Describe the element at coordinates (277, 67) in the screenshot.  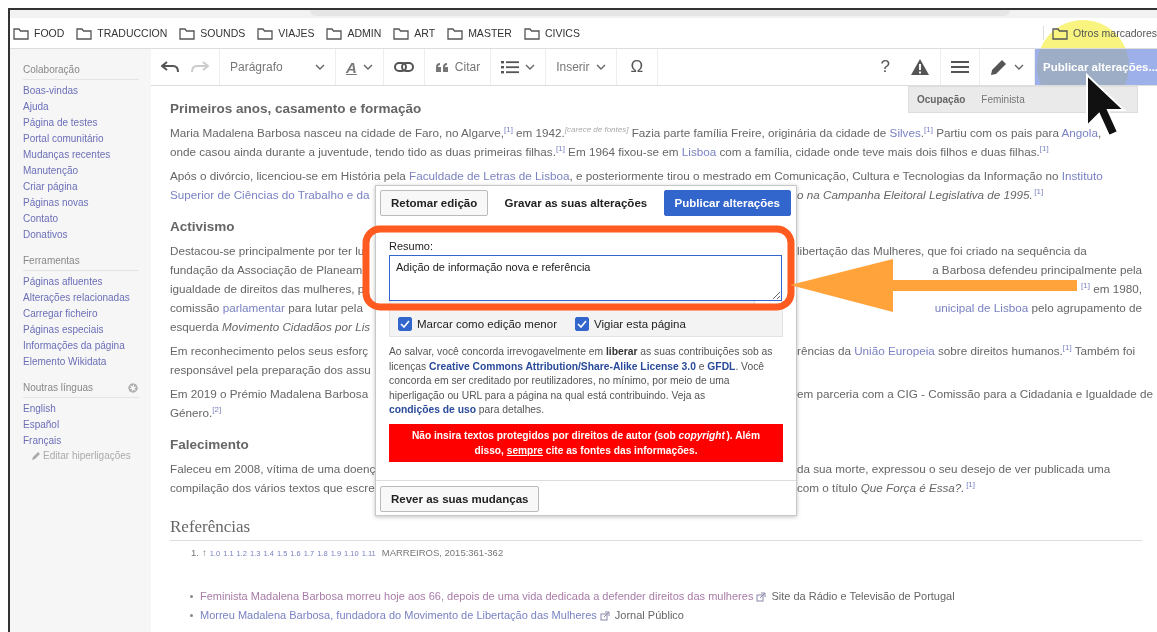
I see `paragraph-dropdown: Parágrafo` at that location.